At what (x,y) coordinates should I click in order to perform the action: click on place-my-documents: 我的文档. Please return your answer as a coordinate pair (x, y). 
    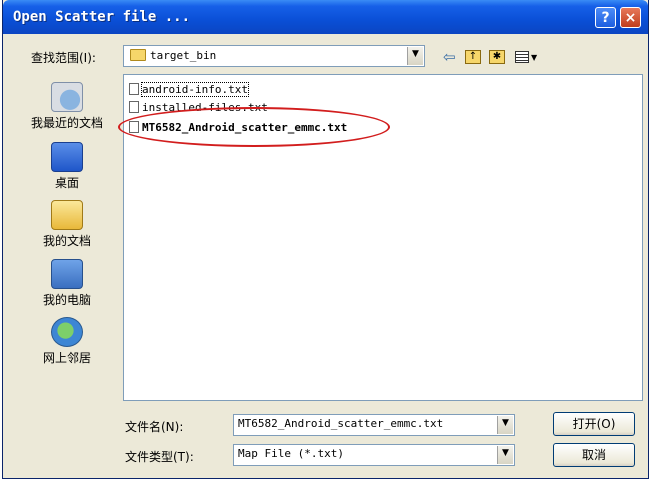
    Looking at the image, I should click on (67, 224).